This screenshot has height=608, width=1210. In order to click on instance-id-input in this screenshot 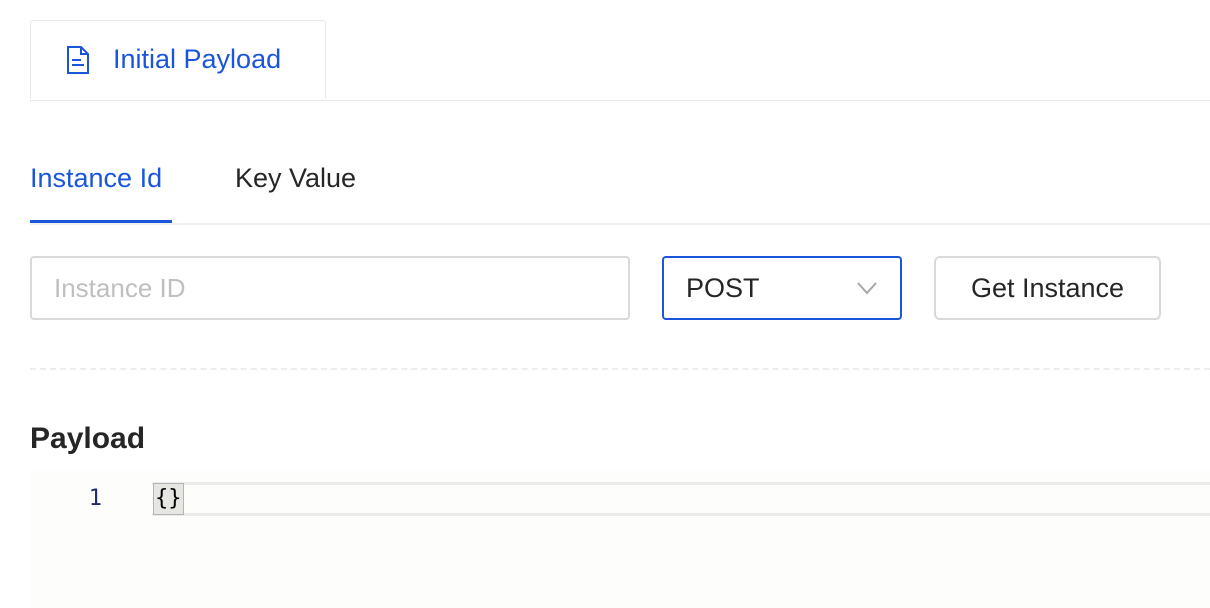, I will do `click(330, 288)`.